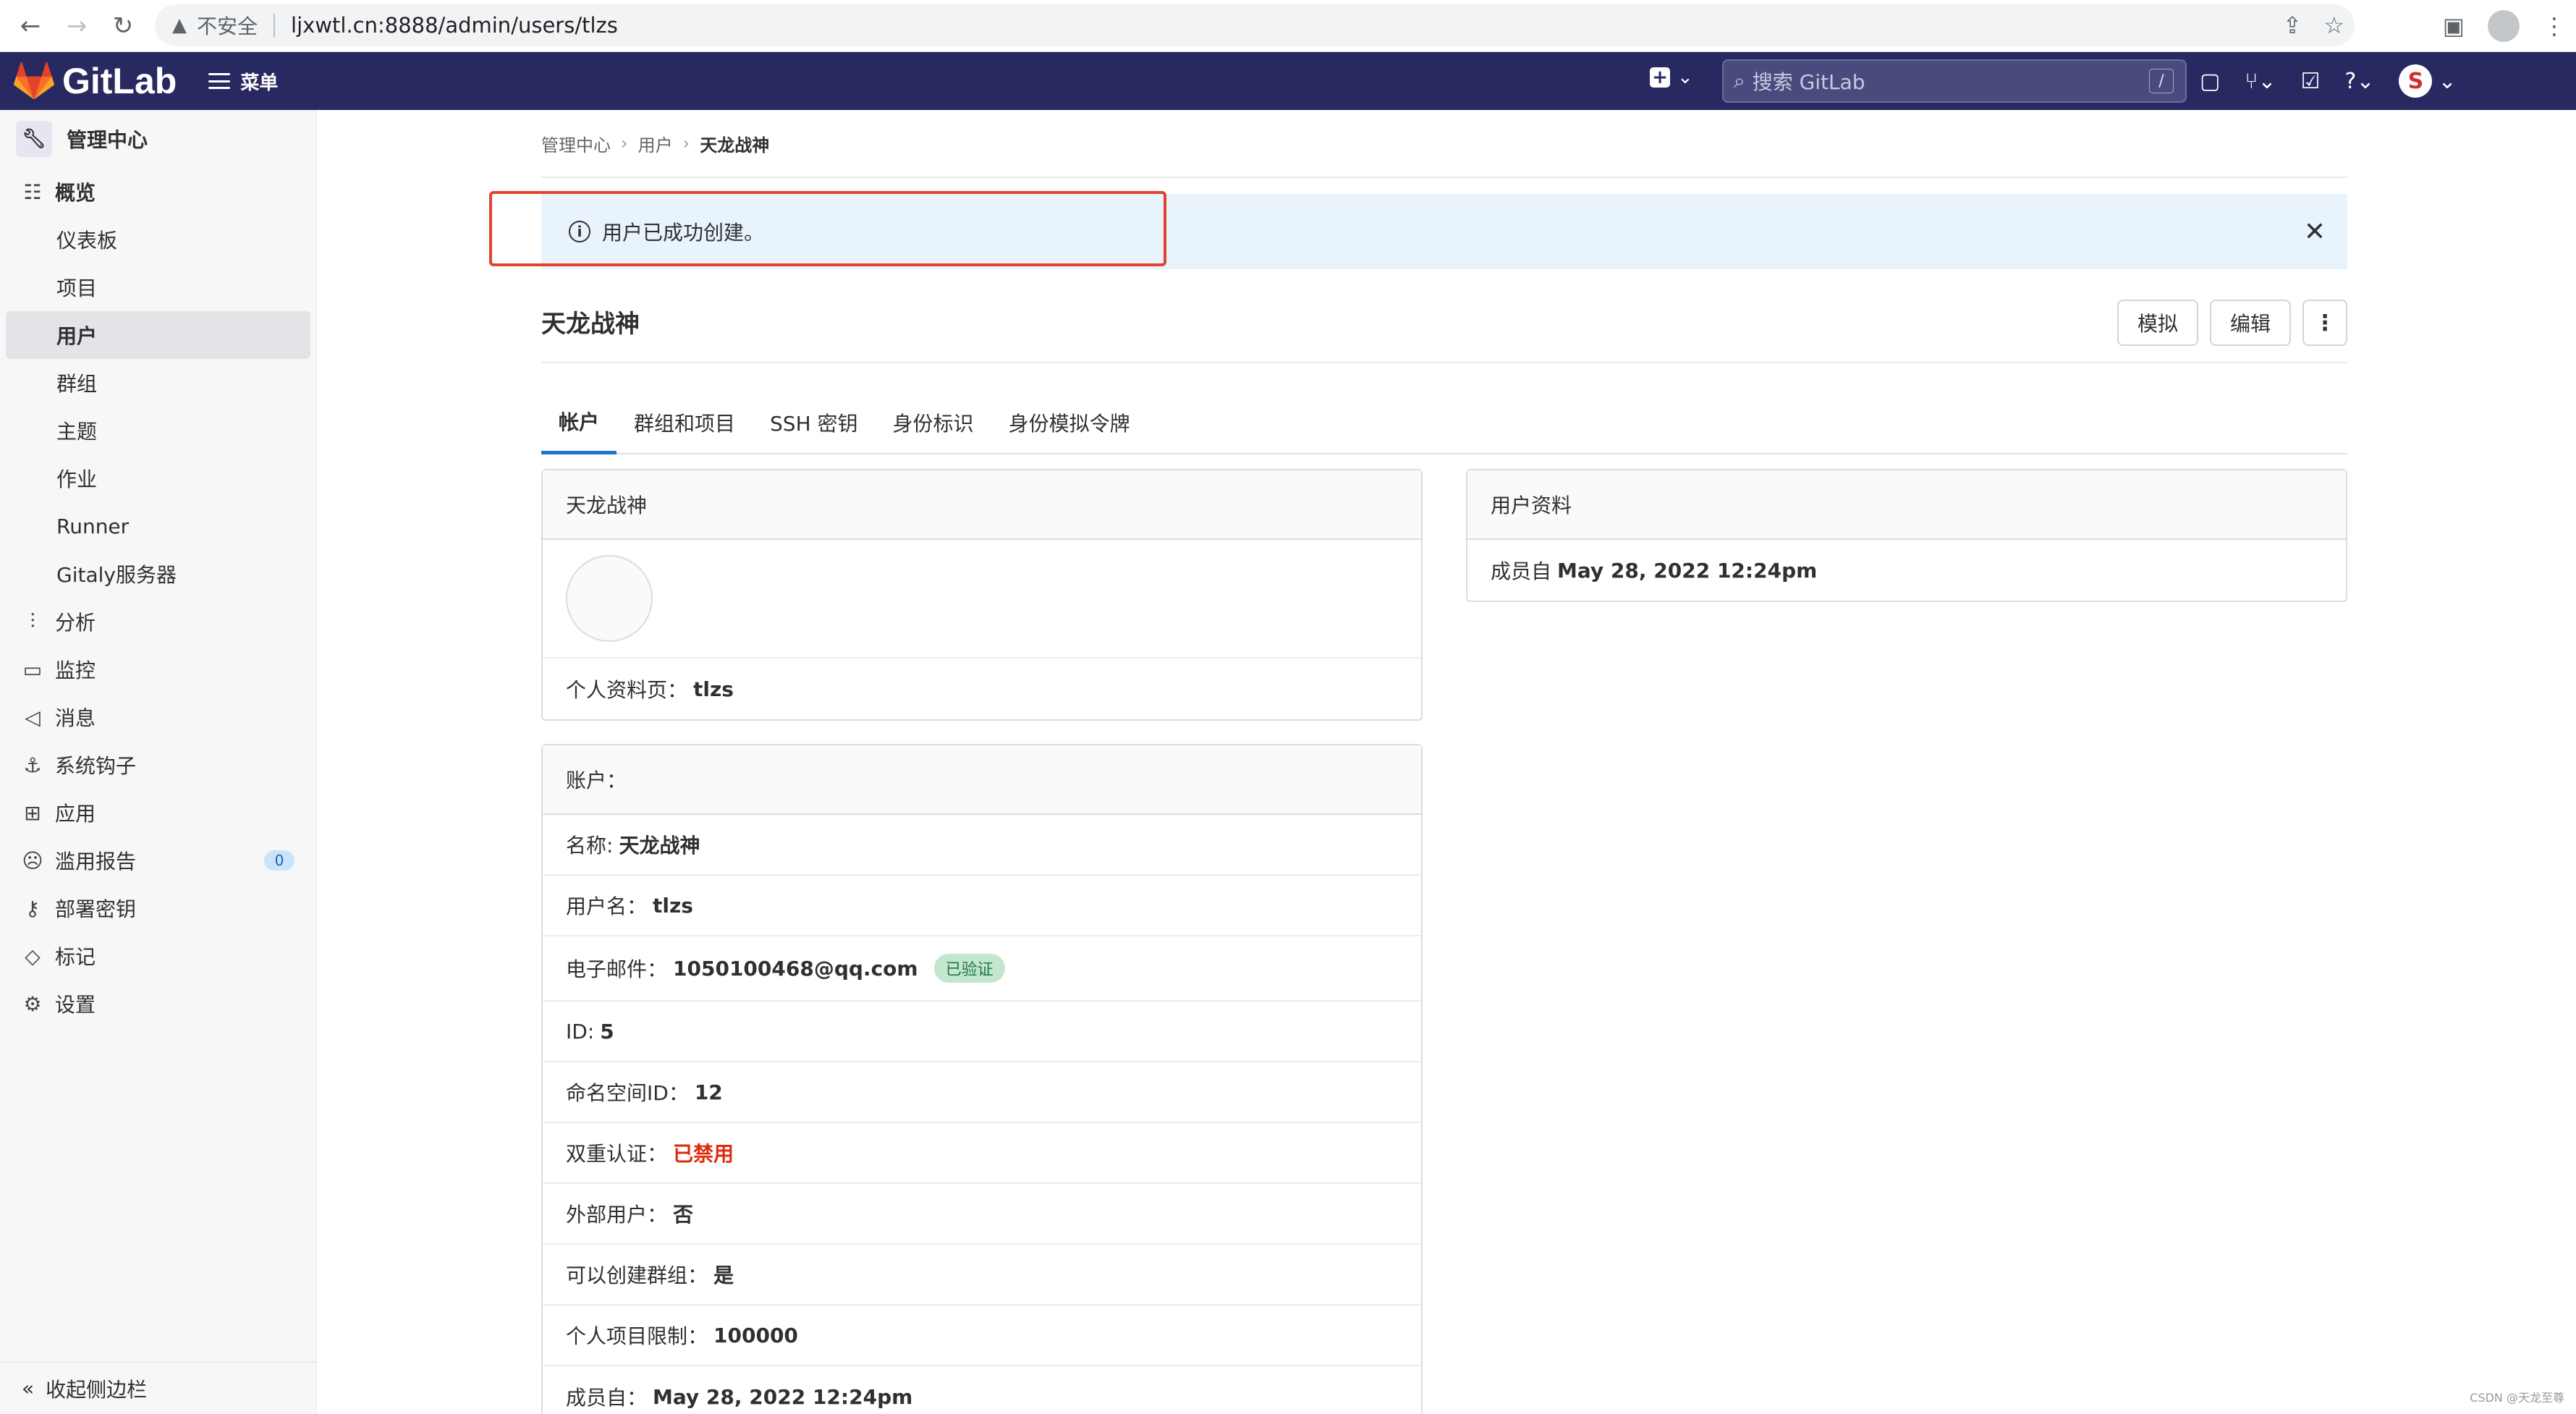 The width and height of the screenshot is (2576, 1414). I want to click on sidebar-item-label: 作业, so click(77, 479).